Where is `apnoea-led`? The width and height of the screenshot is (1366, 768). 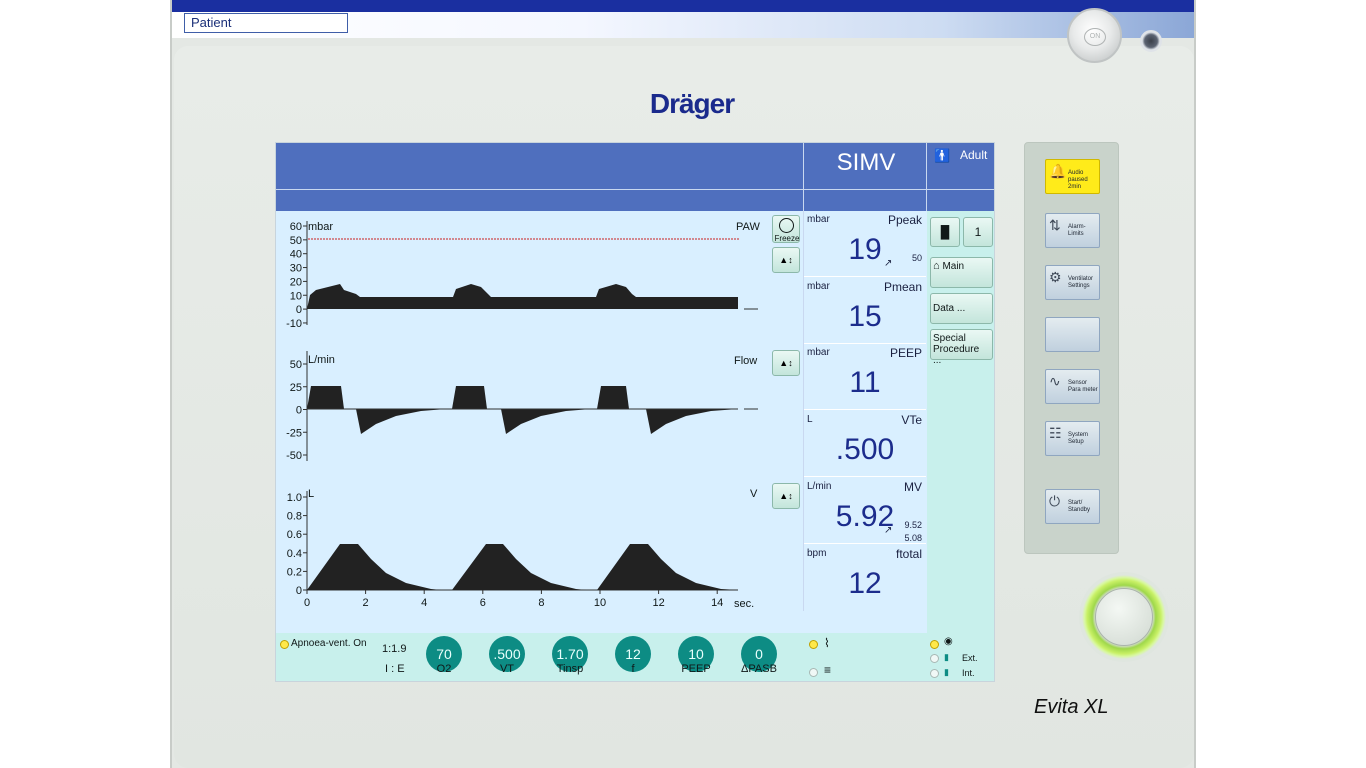
apnoea-led is located at coordinates (284, 644).